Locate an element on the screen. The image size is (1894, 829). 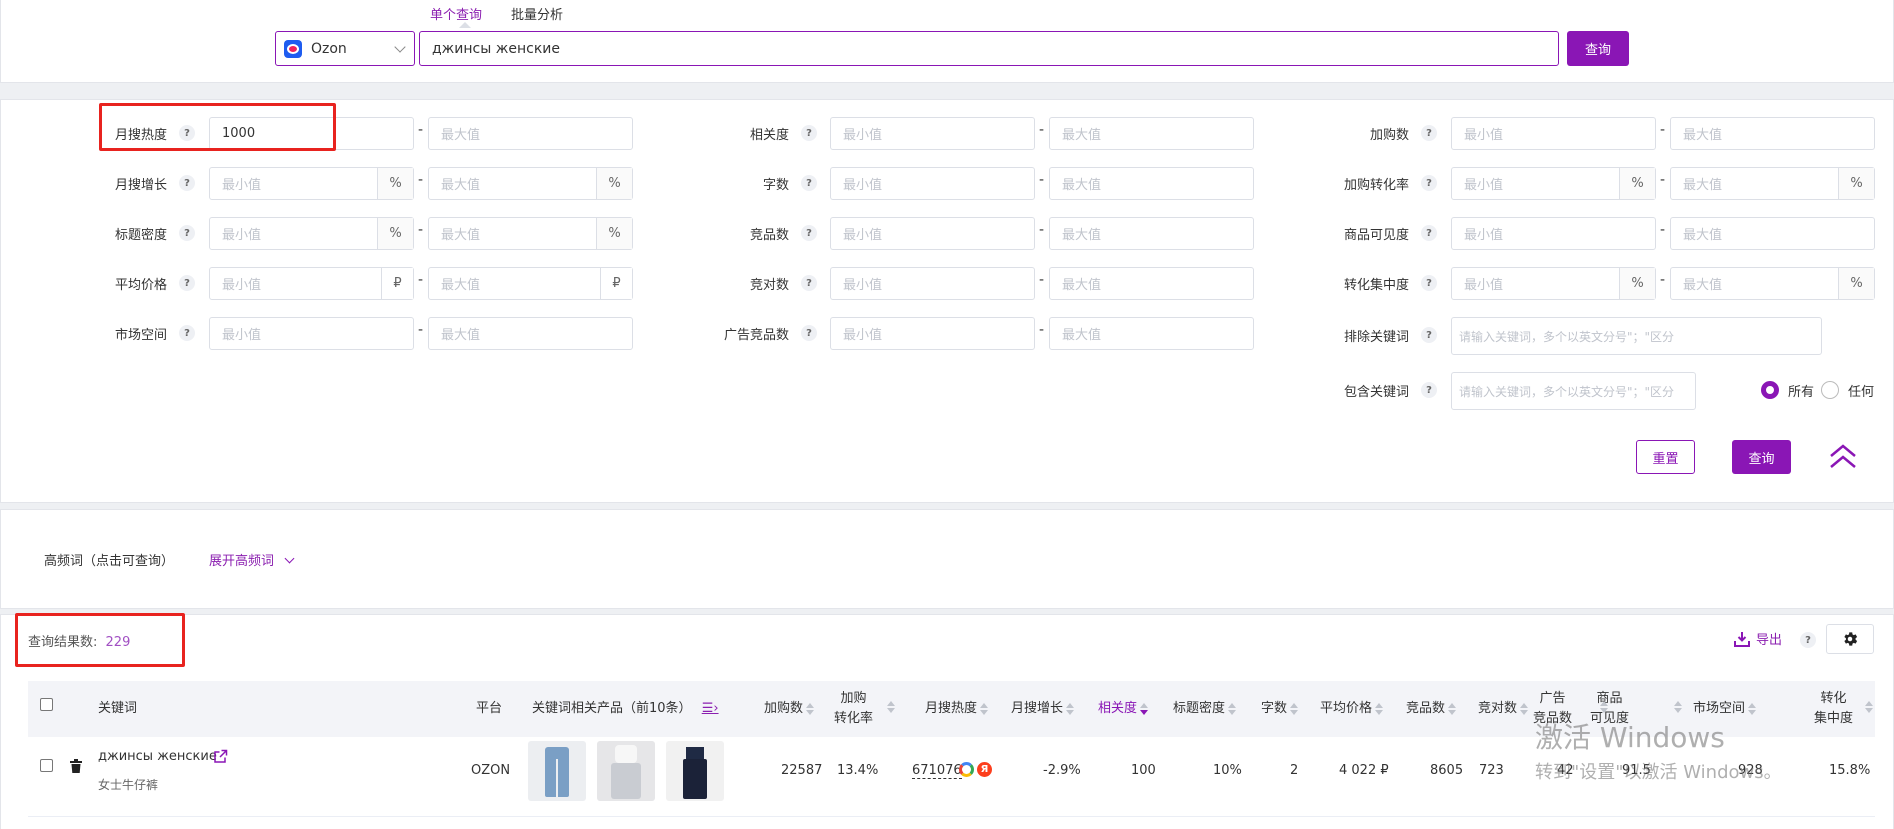
expand-high-freq-link: 展开高频词 is located at coordinates (252, 559).